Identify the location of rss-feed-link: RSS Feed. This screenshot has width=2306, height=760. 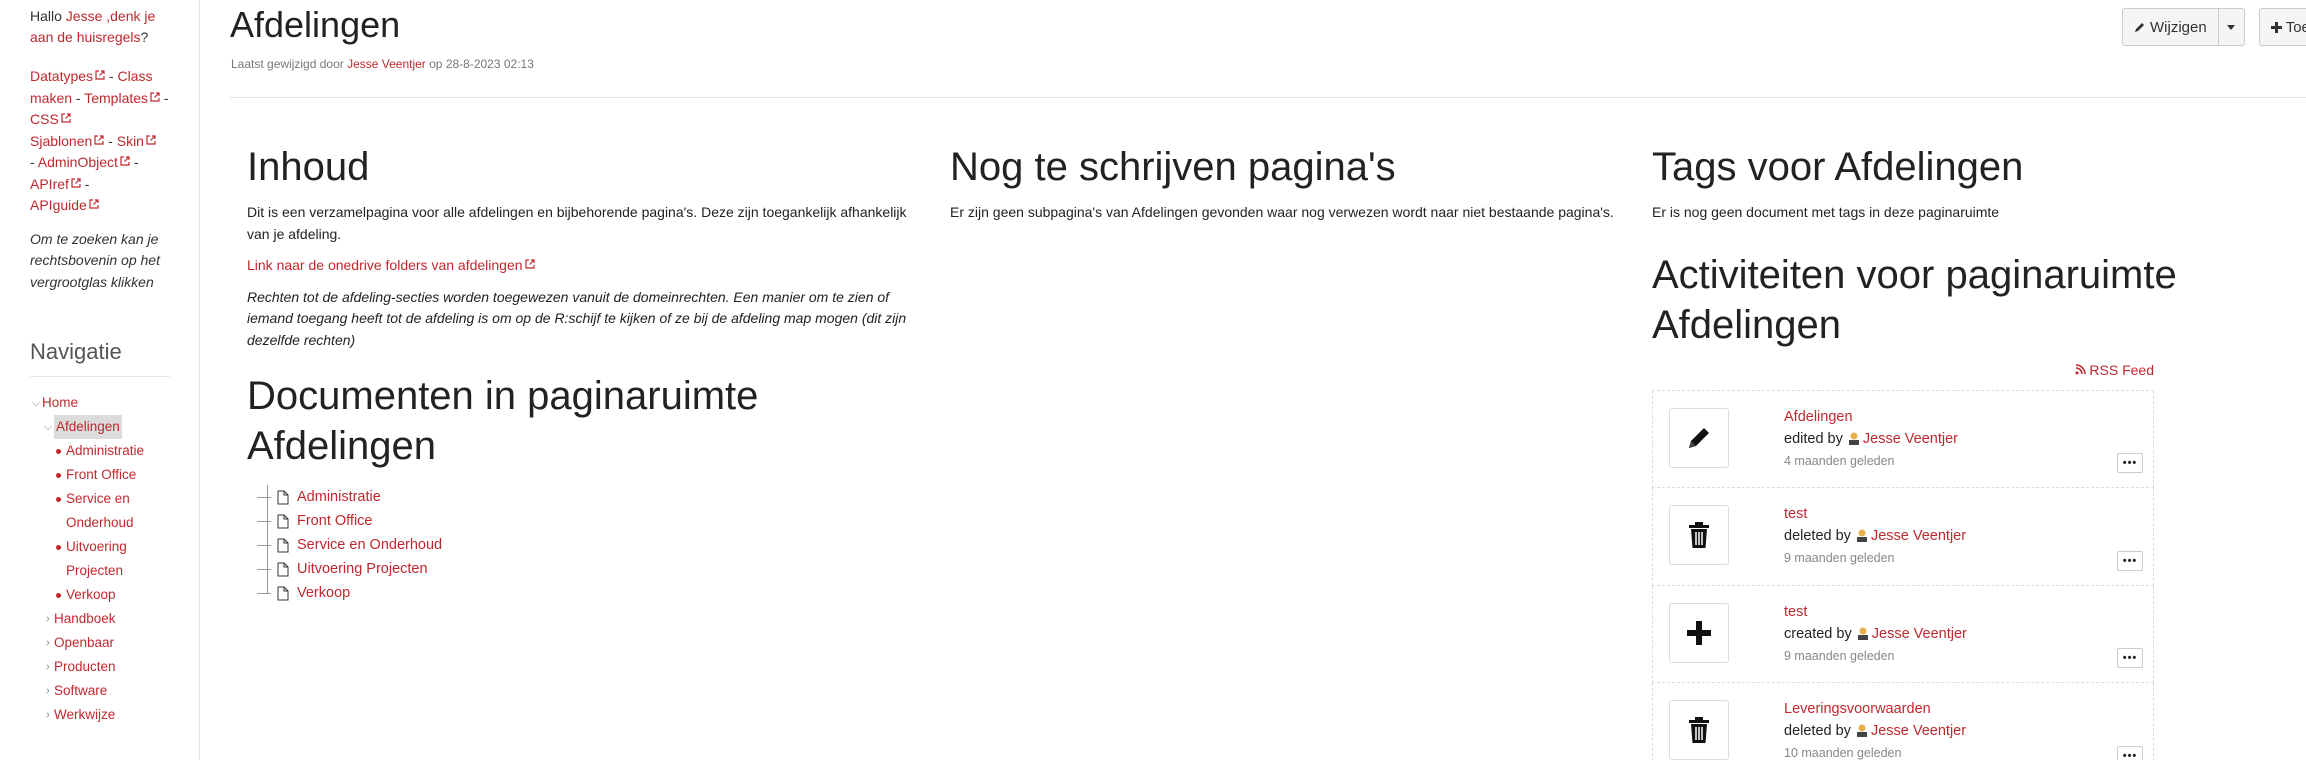
(1903, 370).